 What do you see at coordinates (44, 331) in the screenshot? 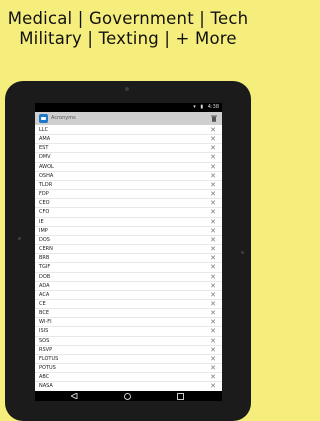
I see `acronym-label: ISIS` at bounding box center [44, 331].